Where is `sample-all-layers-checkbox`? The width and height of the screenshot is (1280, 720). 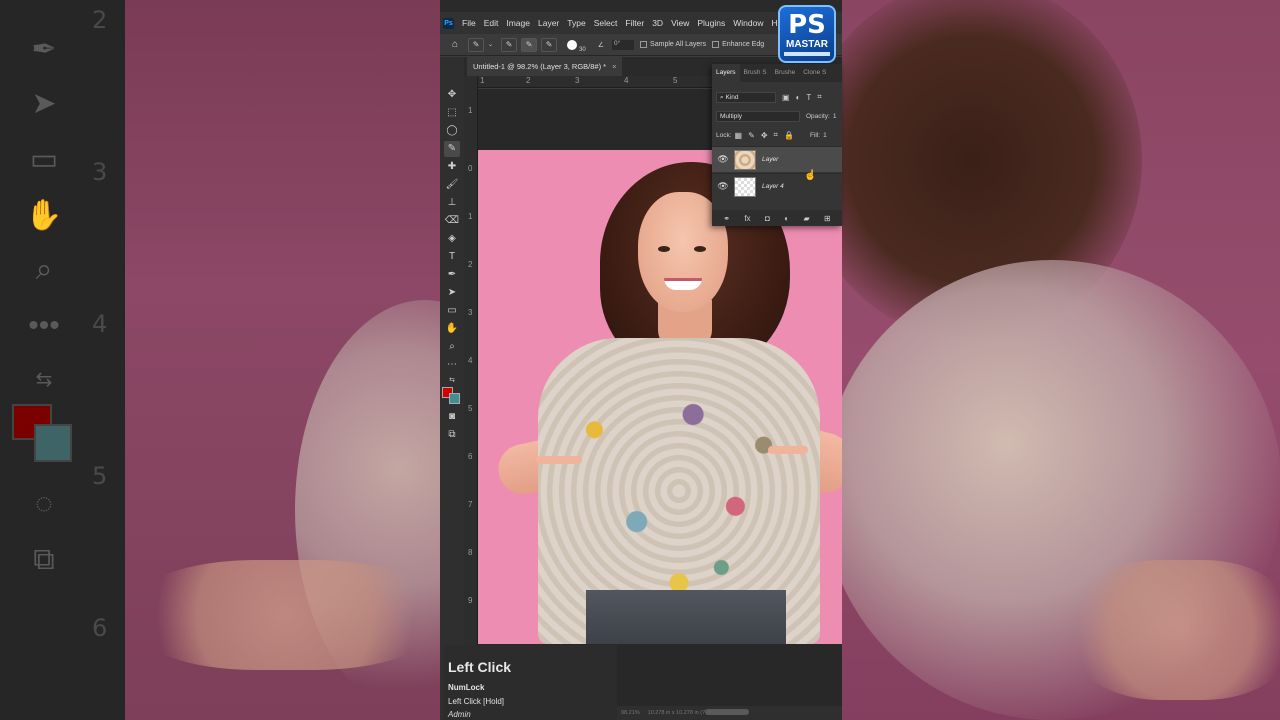
sample-all-layers-checkbox is located at coordinates (644, 44).